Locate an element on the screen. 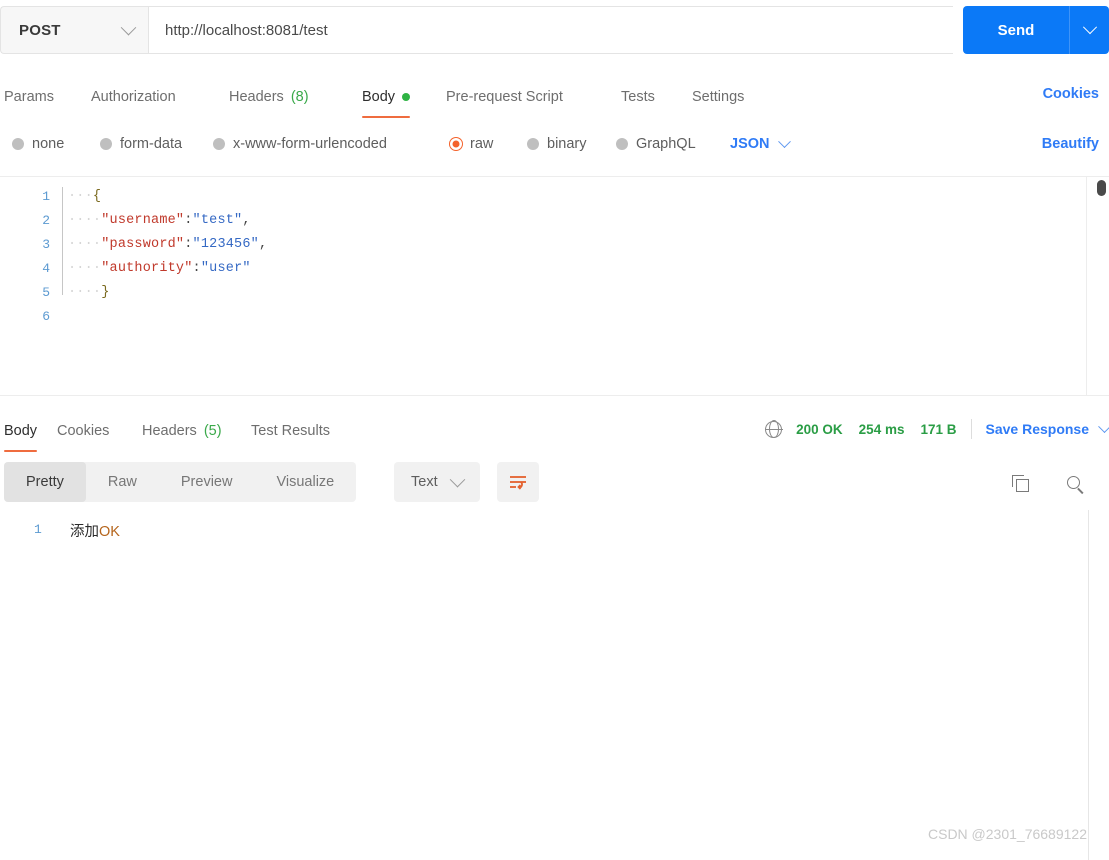 This screenshot has width=1109, height=860. response-body-text-primary: 添加 is located at coordinates (84, 532).